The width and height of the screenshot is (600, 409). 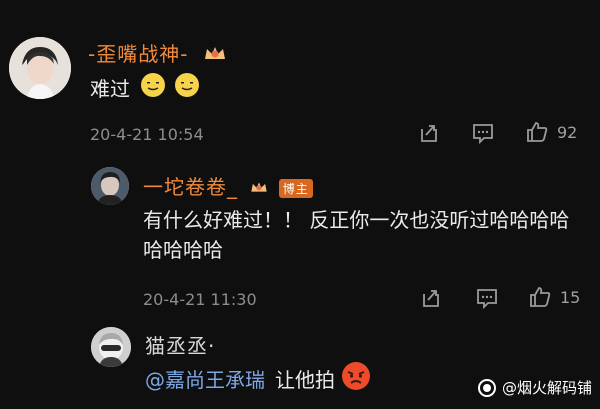 I want to click on comment-timestamp: 20-4-21 11:30, so click(x=200, y=299).